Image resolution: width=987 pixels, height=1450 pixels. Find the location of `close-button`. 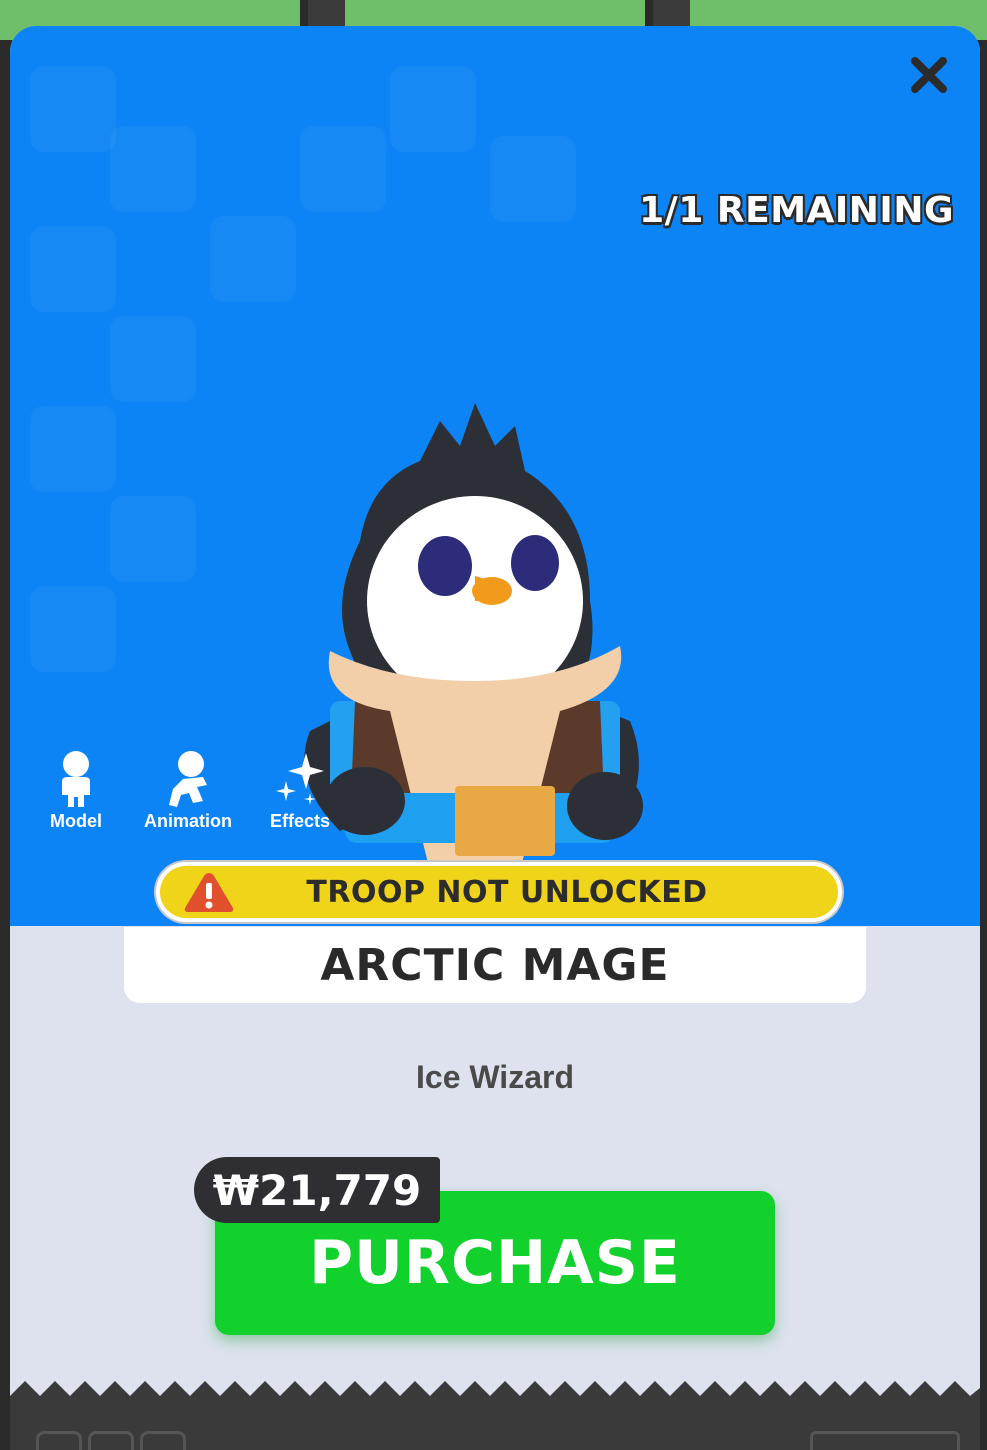

close-button is located at coordinates (929, 75).